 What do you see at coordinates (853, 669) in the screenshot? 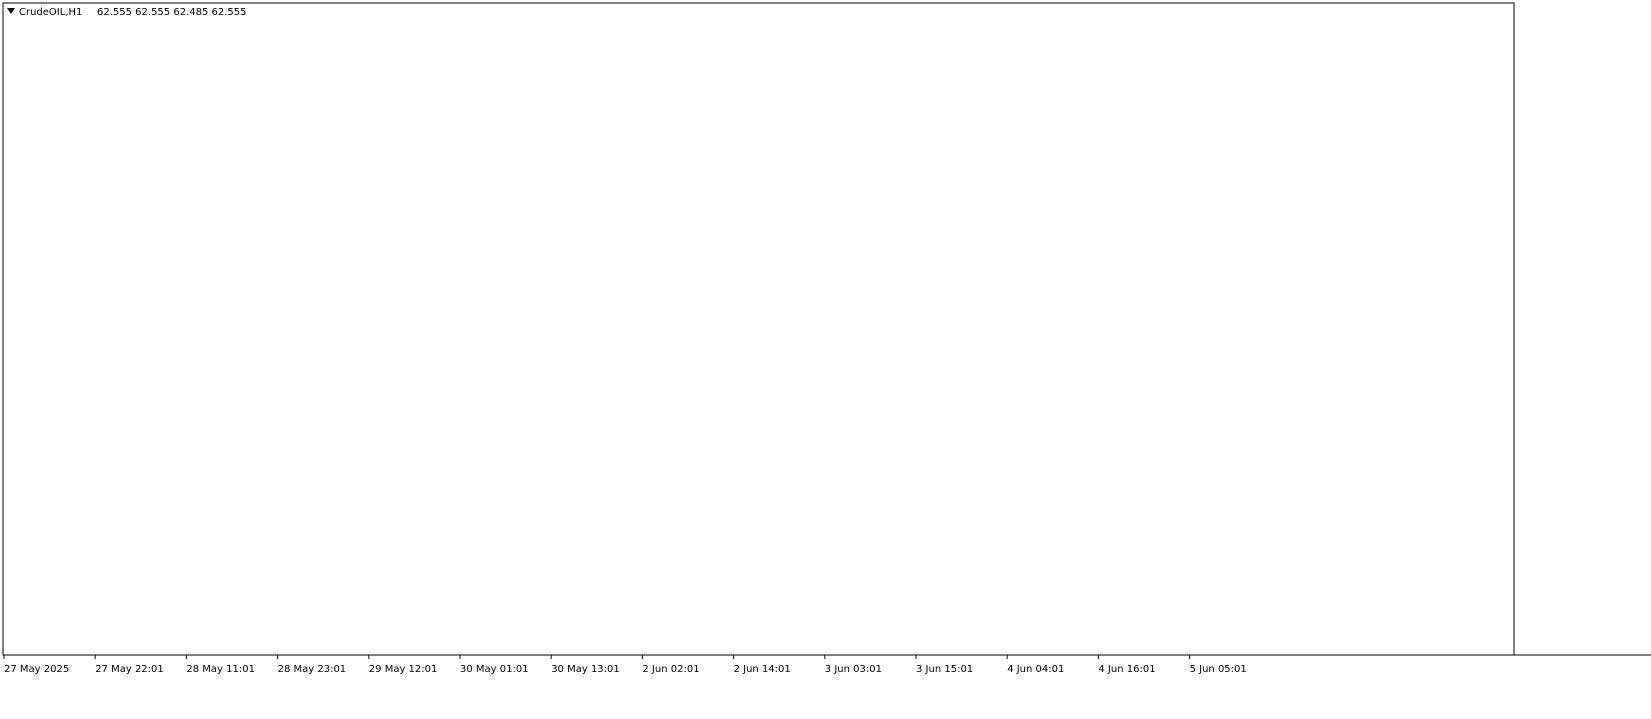
I see `x-tick-label: 3 Jun 03:01` at bounding box center [853, 669].